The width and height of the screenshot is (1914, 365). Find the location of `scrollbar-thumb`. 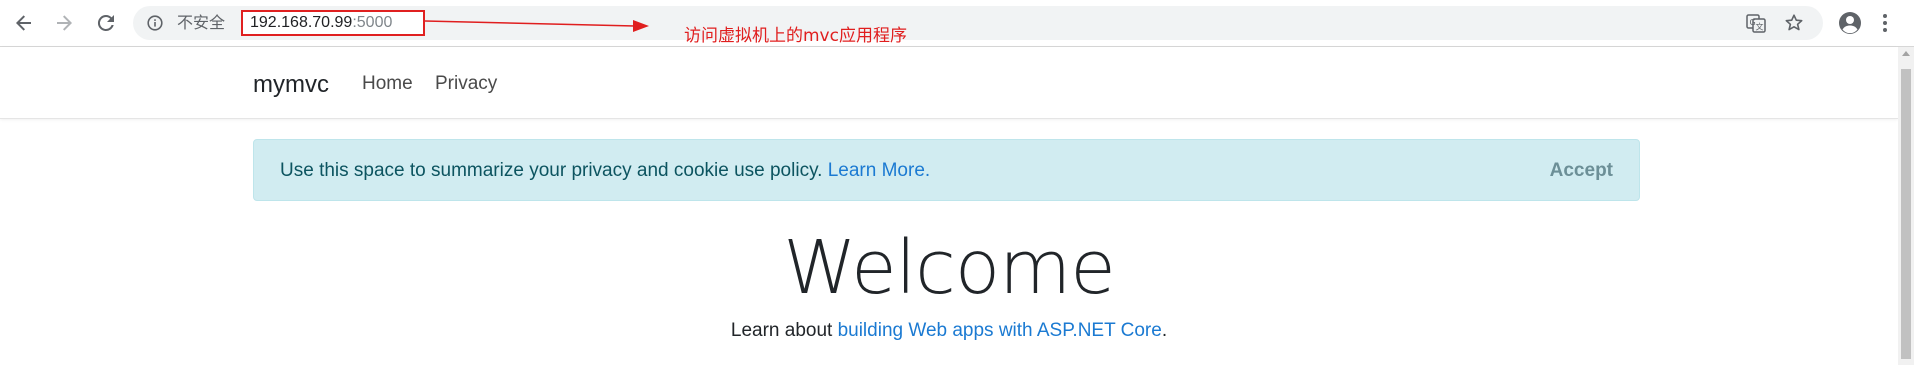

scrollbar-thumb is located at coordinates (1906, 214).